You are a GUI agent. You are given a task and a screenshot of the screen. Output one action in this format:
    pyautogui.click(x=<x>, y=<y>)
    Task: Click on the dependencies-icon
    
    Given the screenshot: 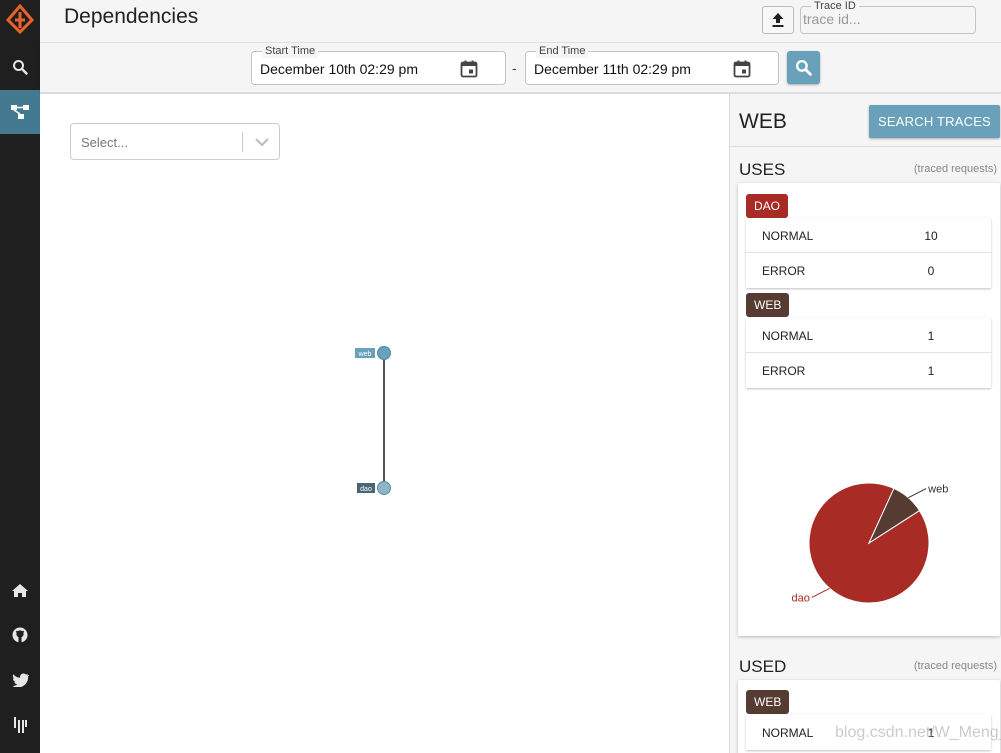 What is the action you would take?
    pyautogui.click(x=20, y=112)
    